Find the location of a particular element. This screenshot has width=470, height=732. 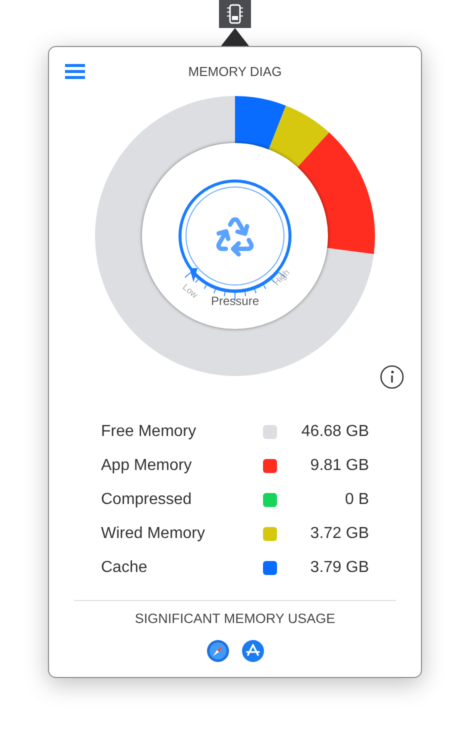

window-title: MEMORY DIAG is located at coordinates (235, 71).